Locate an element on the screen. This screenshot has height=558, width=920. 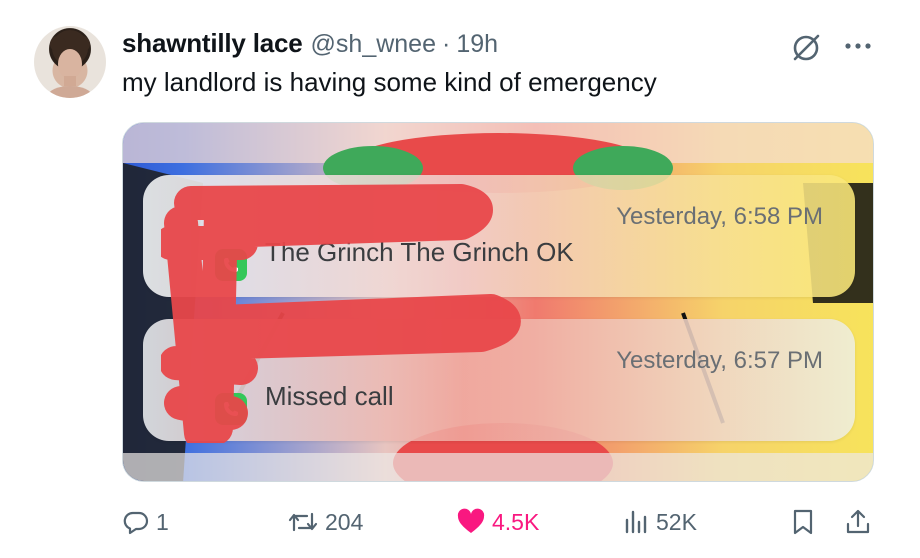
reply-count: 1 is located at coordinates (162, 521).